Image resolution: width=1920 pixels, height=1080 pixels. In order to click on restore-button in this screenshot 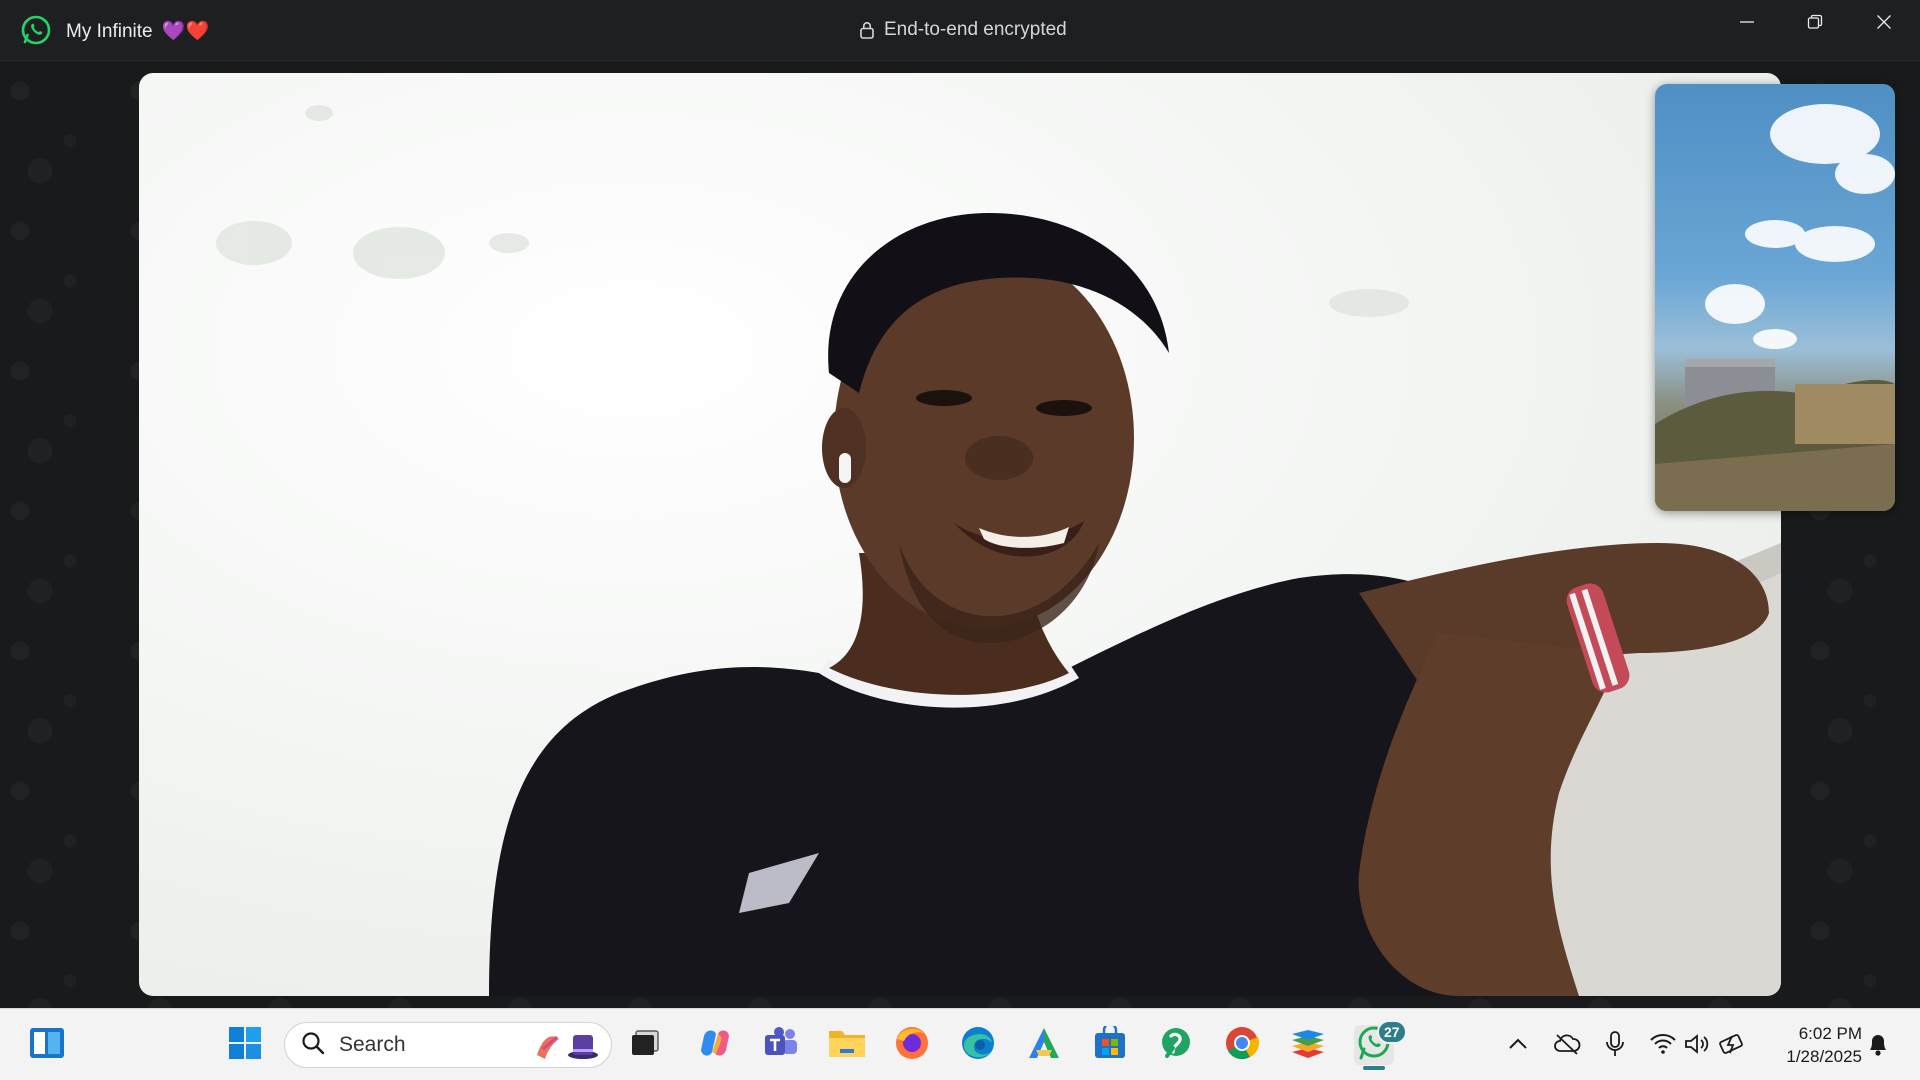, I will do `click(1815, 24)`.